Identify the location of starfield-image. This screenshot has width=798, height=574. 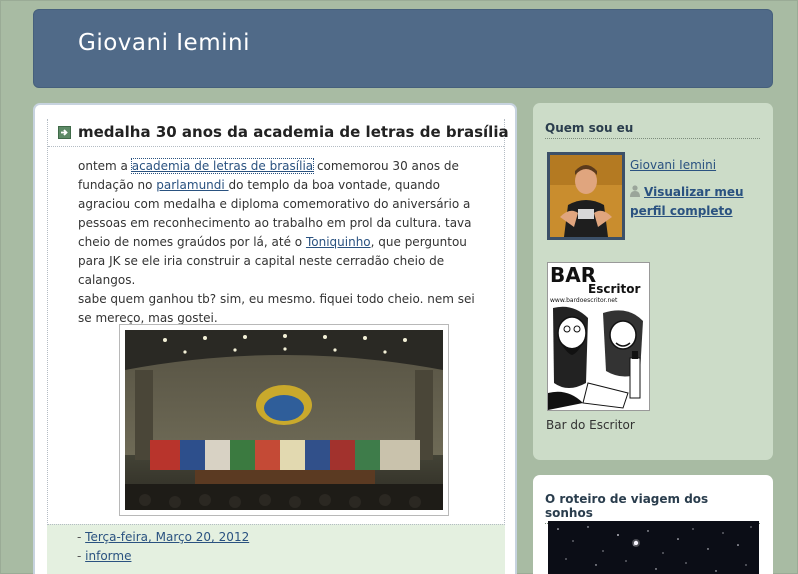
(653, 547).